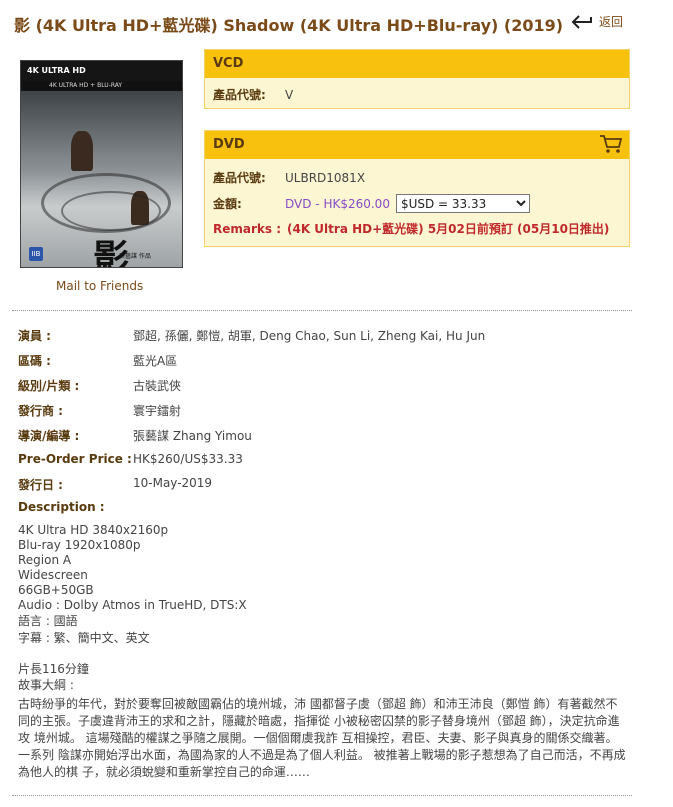  What do you see at coordinates (581, 21) in the screenshot?
I see `back-arrow-icon` at bounding box center [581, 21].